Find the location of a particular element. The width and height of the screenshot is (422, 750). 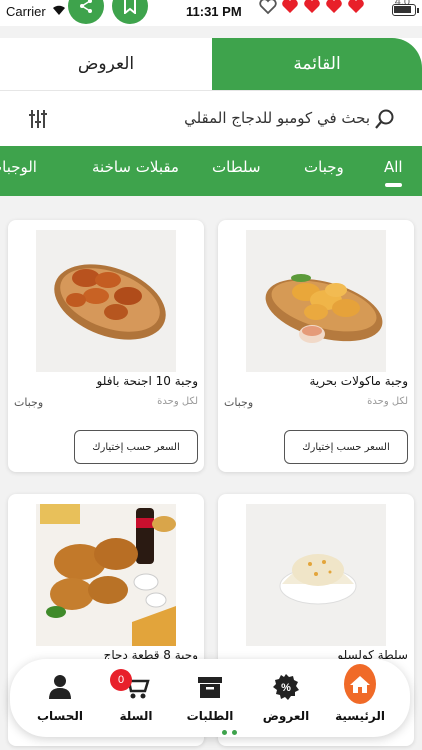

search-bar: بحث في كومبو للدجاج المقلي is located at coordinates (211, 118).